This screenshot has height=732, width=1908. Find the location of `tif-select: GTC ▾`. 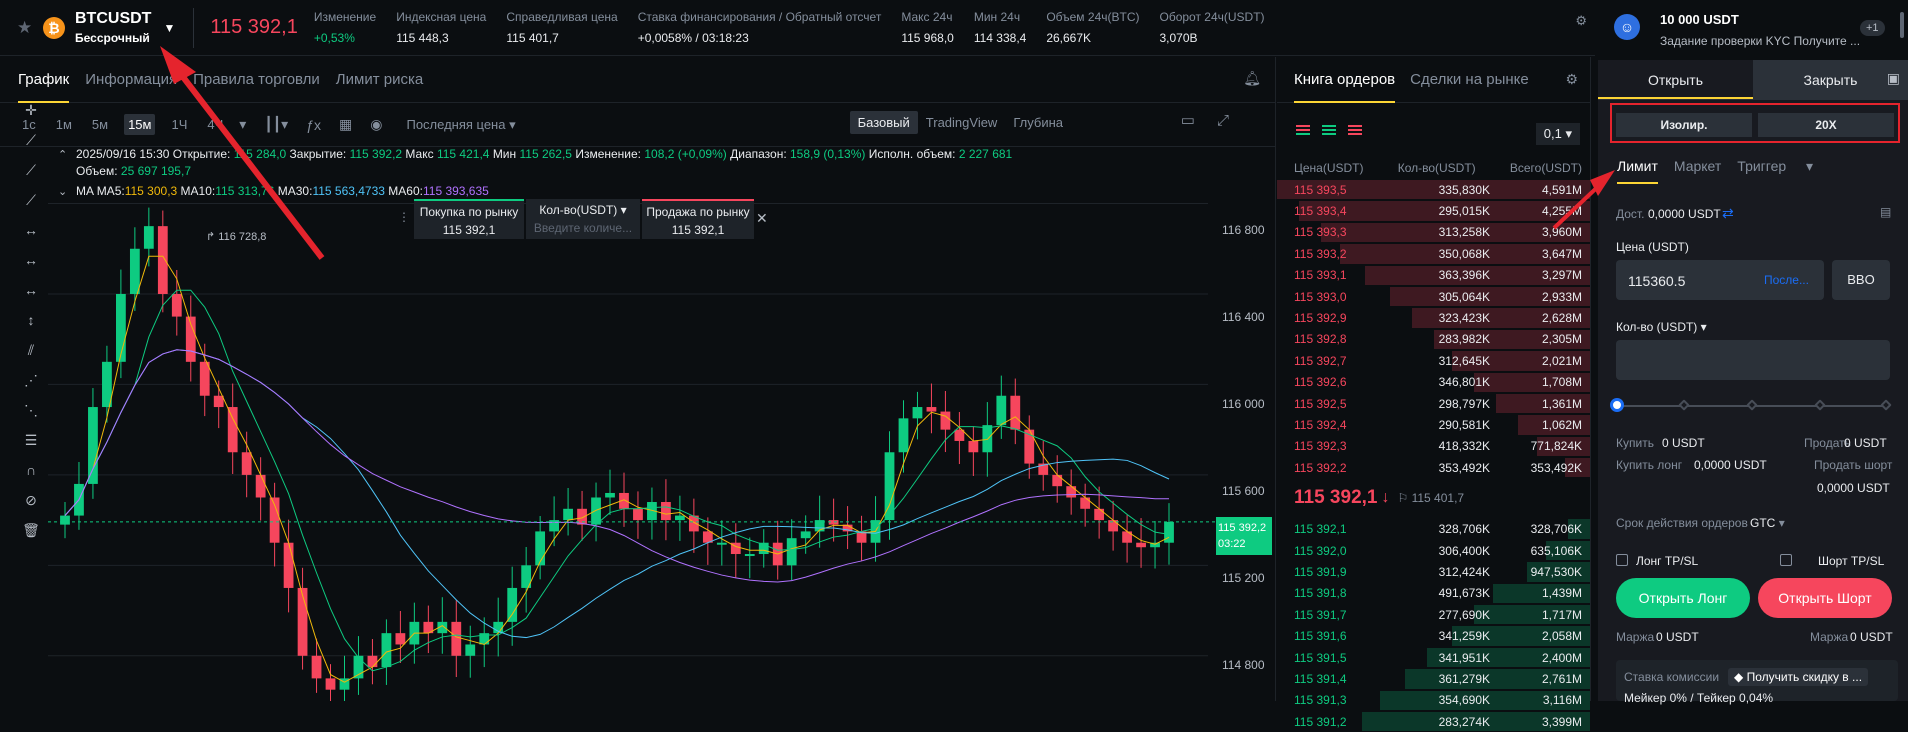

tif-select: GTC ▾ is located at coordinates (1767, 523).